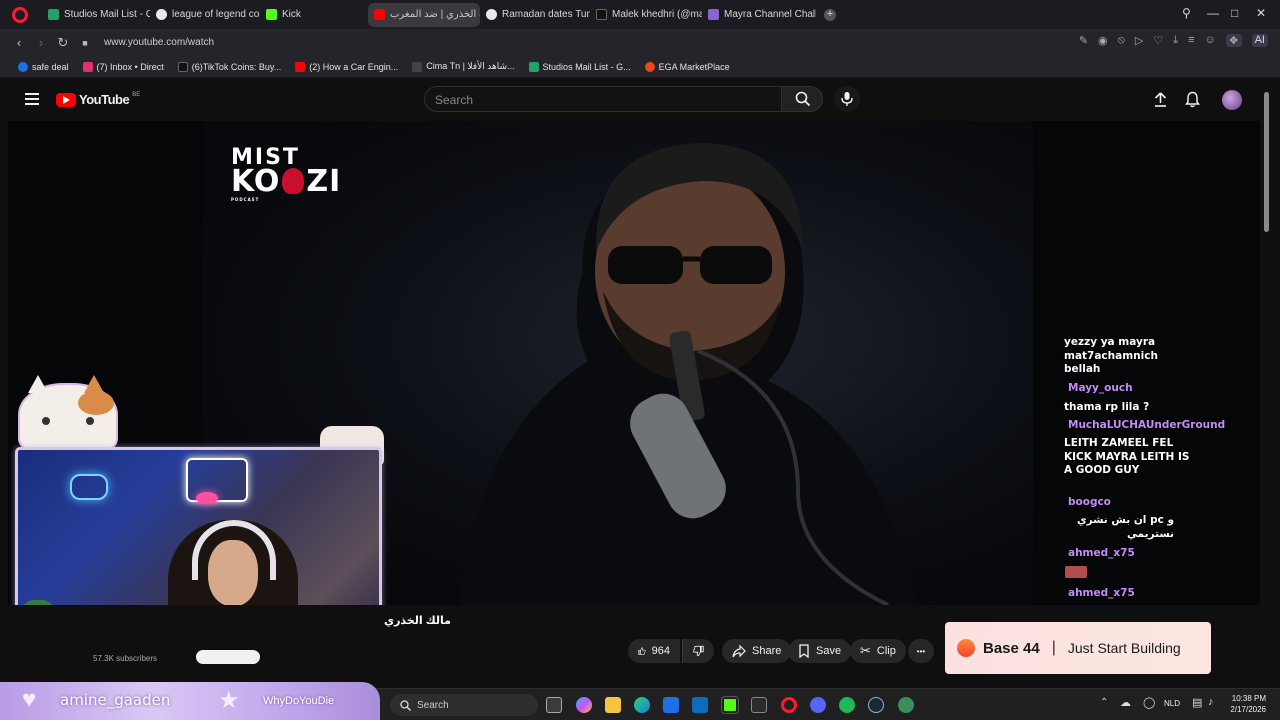 This screenshot has height=720, width=1280. I want to click on discord-icon, so click(818, 705).